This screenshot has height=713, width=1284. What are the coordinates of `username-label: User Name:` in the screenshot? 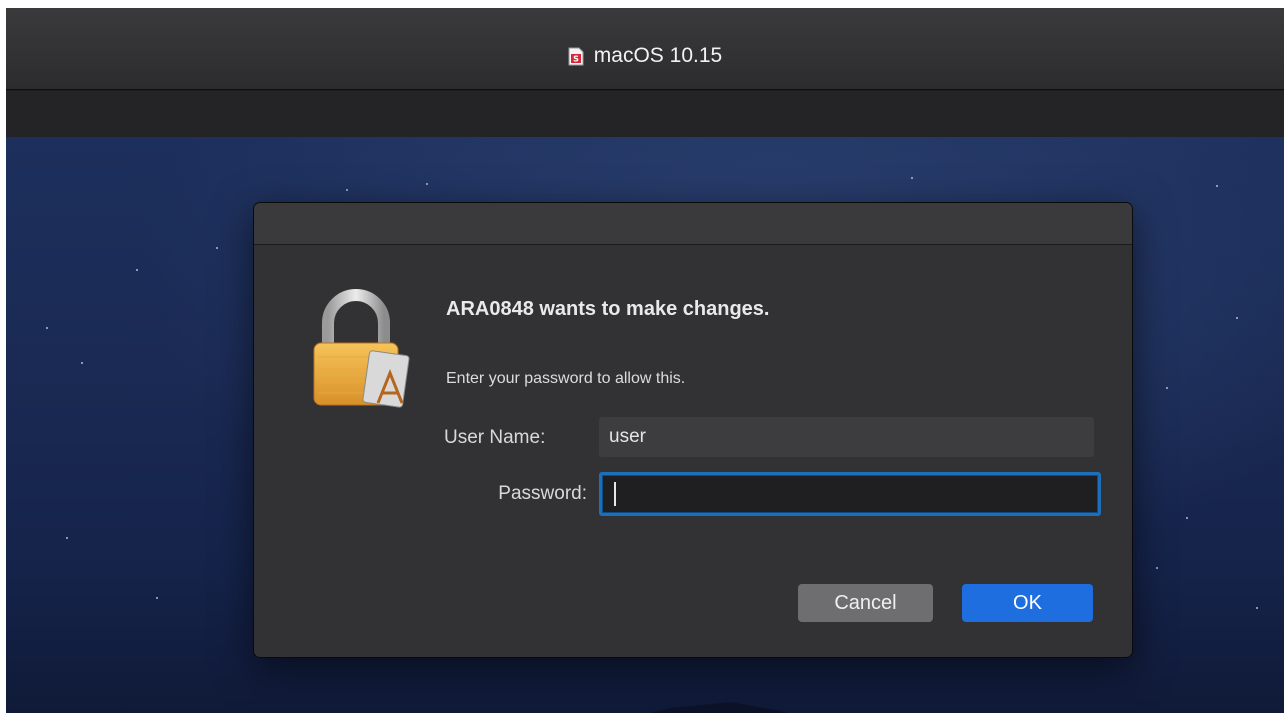 It's located at (495, 437).